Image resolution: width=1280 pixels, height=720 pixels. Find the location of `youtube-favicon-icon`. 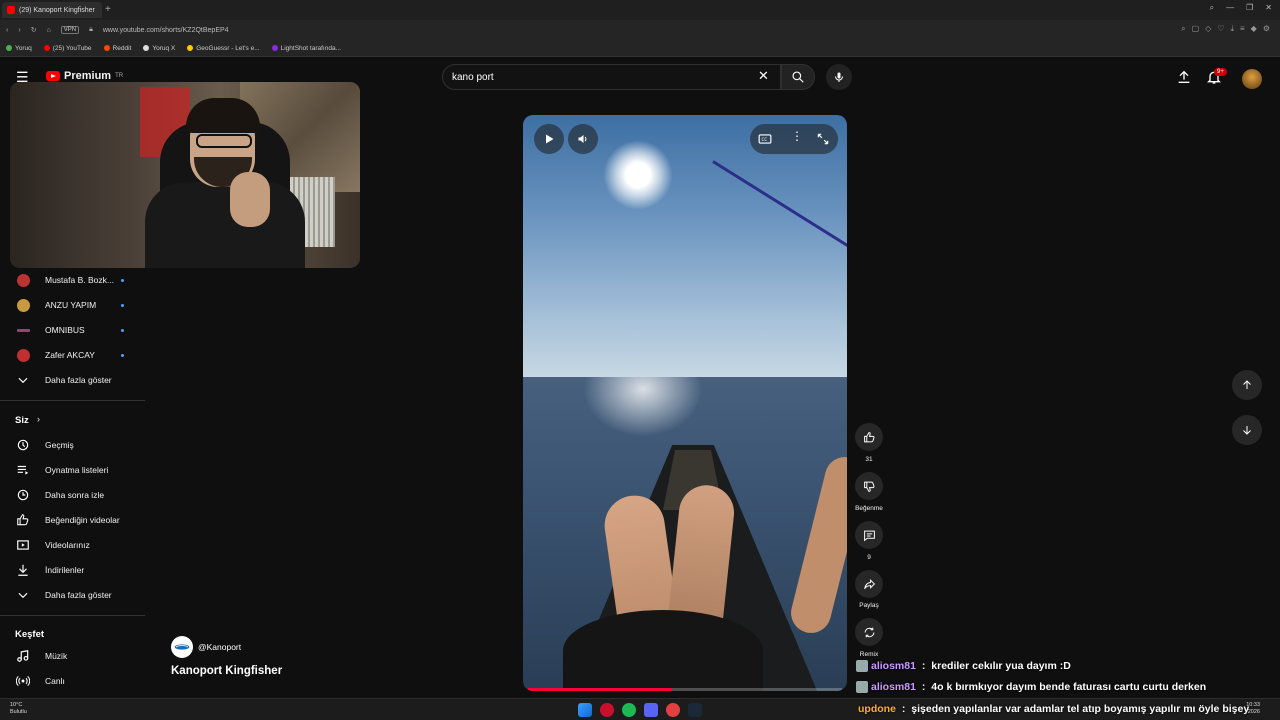

youtube-favicon-icon is located at coordinates (11, 10).